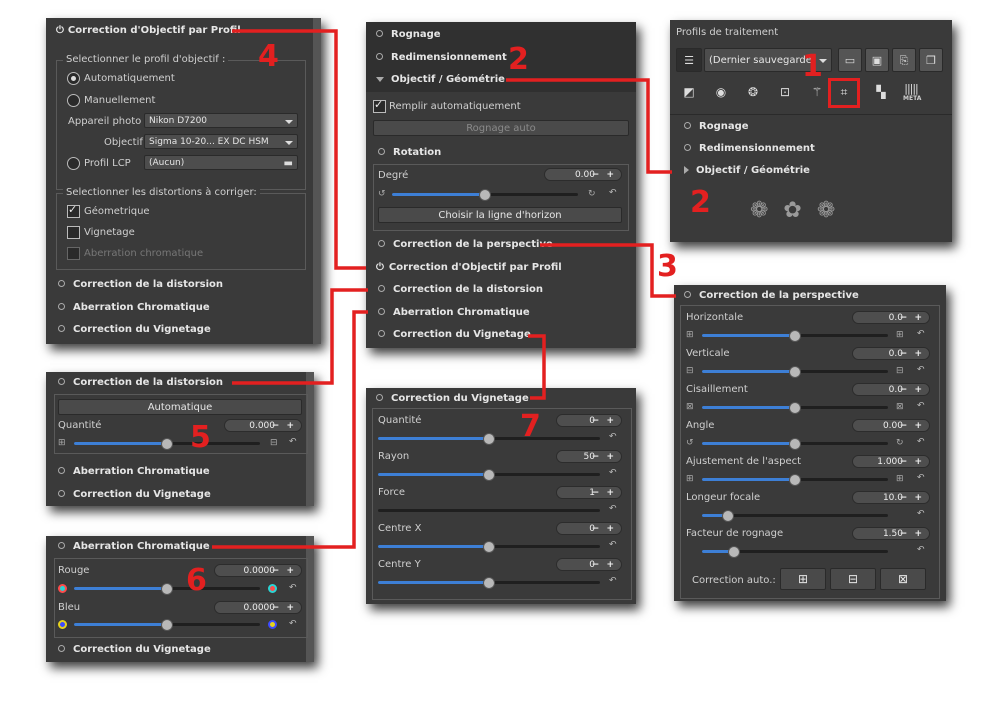 Image resolution: width=1000 pixels, height=702 pixels. Describe the element at coordinates (221, 141) in the screenshot. I see `lens-select: Sigma 10-20... EX DC HSM` at that location.